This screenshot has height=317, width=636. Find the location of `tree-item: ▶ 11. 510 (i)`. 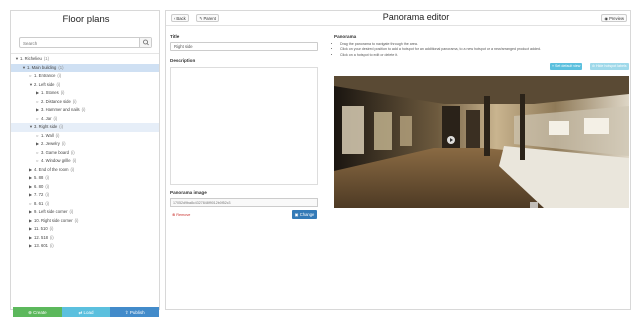

tree-item: ▶ 11. 510 (i) is located at coordinates (85, 229).